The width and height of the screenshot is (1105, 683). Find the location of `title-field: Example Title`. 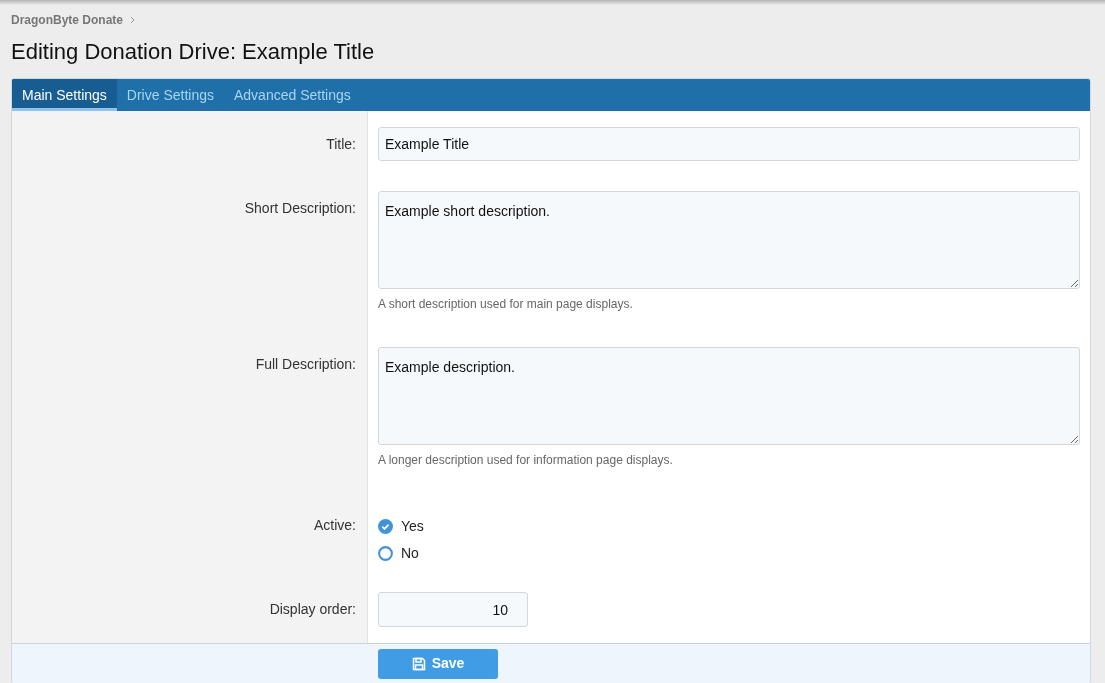

title-field: Example Title is located at coordinates (729, 144).